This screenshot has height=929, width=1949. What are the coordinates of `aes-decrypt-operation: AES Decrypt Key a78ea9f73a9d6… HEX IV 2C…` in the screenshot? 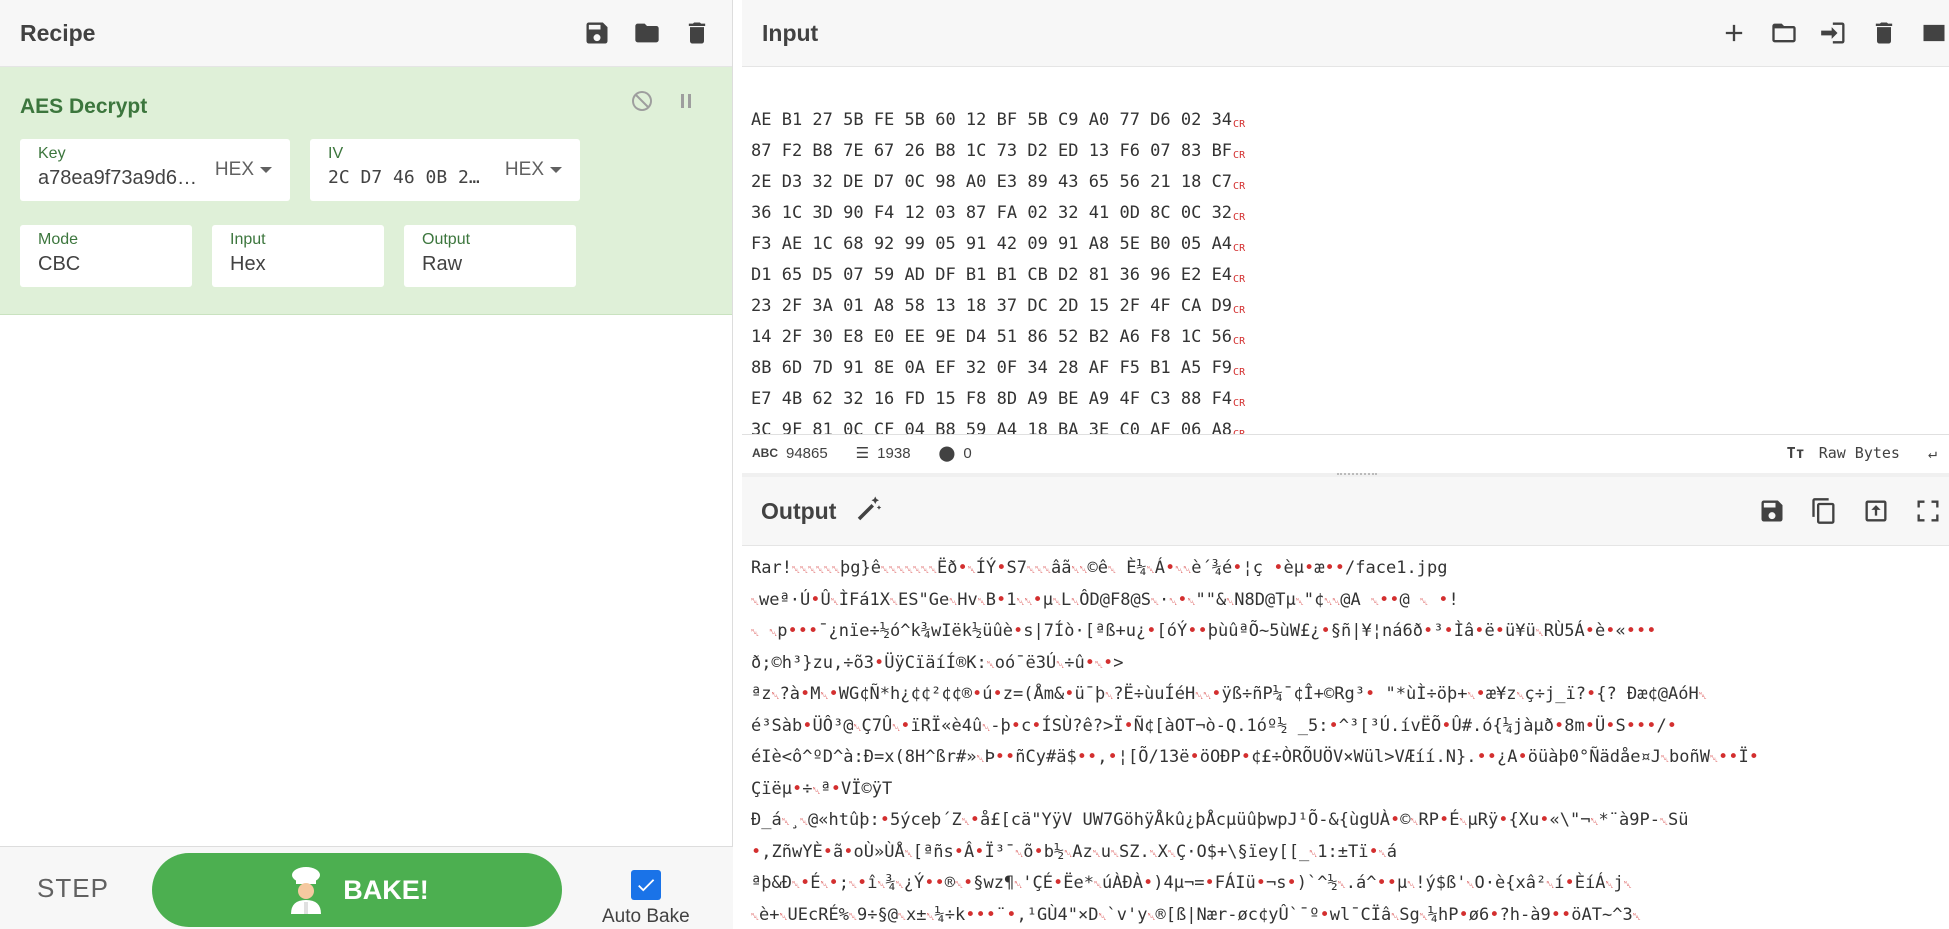 It's located at (366, 191).